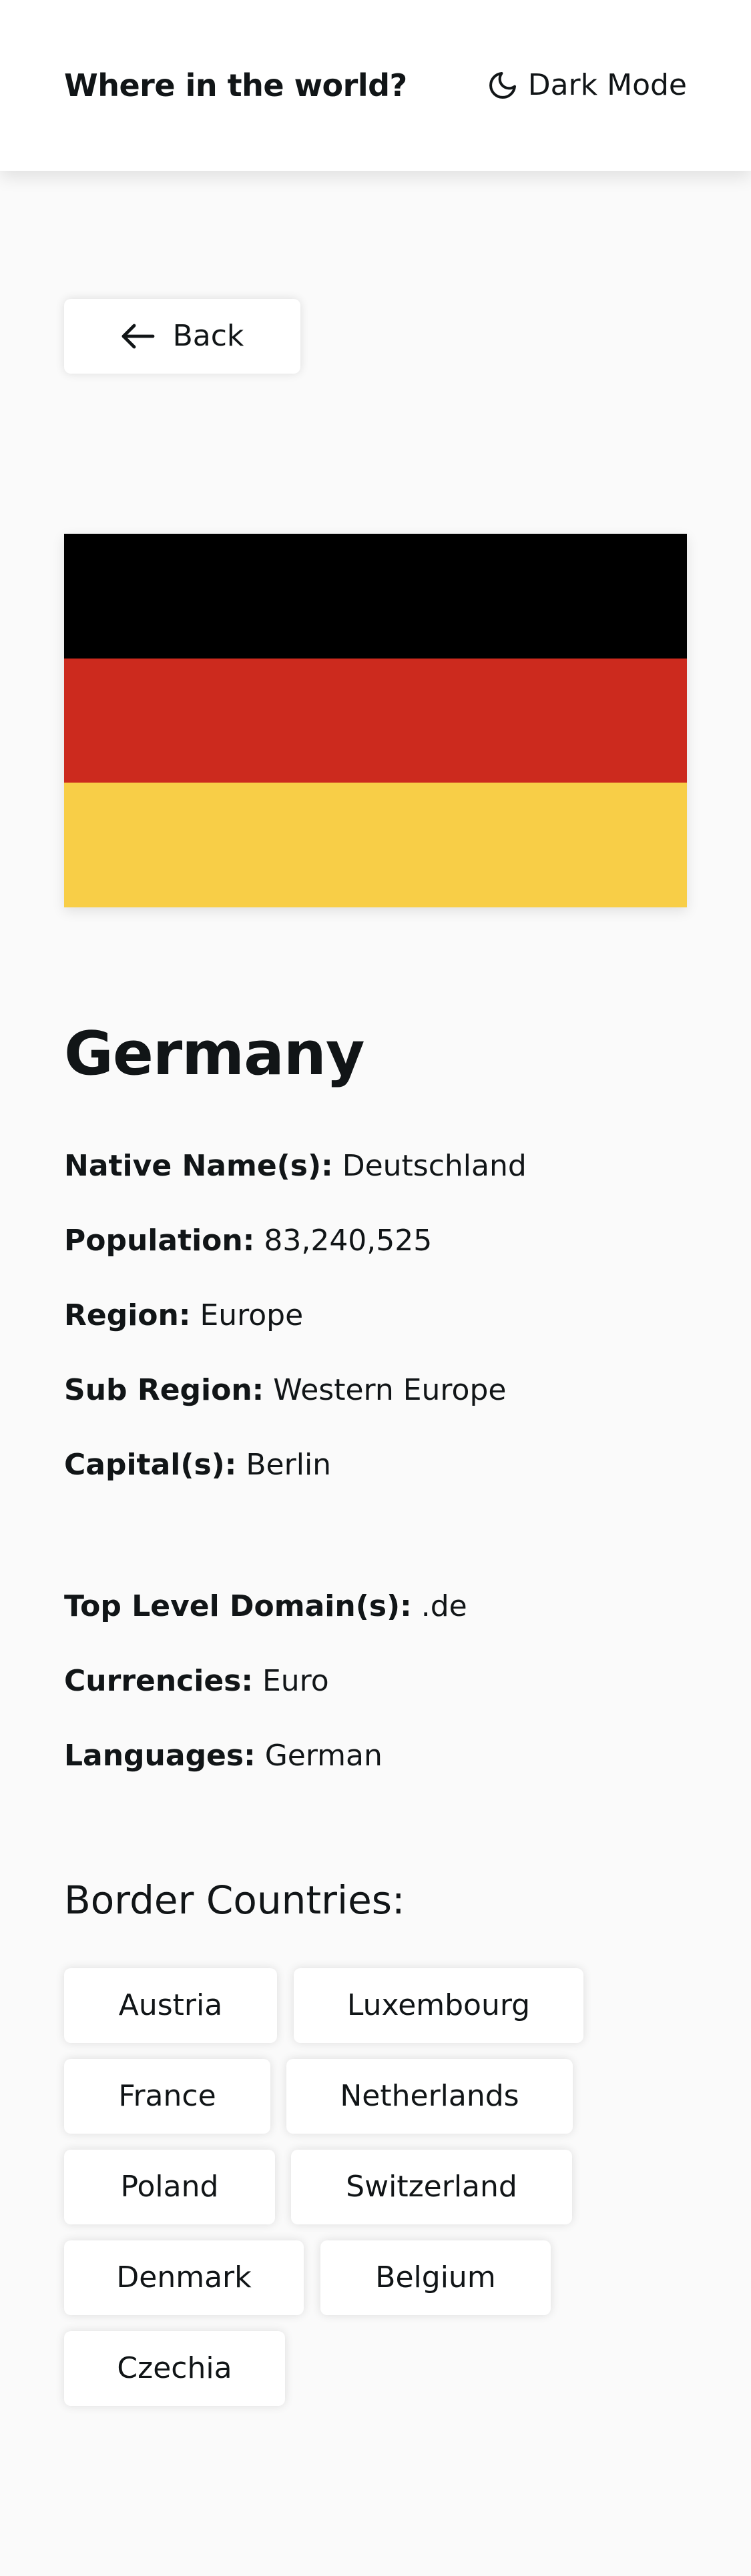 The height and width of the screenshot is (2576, 751). I want to click on languages-value: German, so click(323, 1756).